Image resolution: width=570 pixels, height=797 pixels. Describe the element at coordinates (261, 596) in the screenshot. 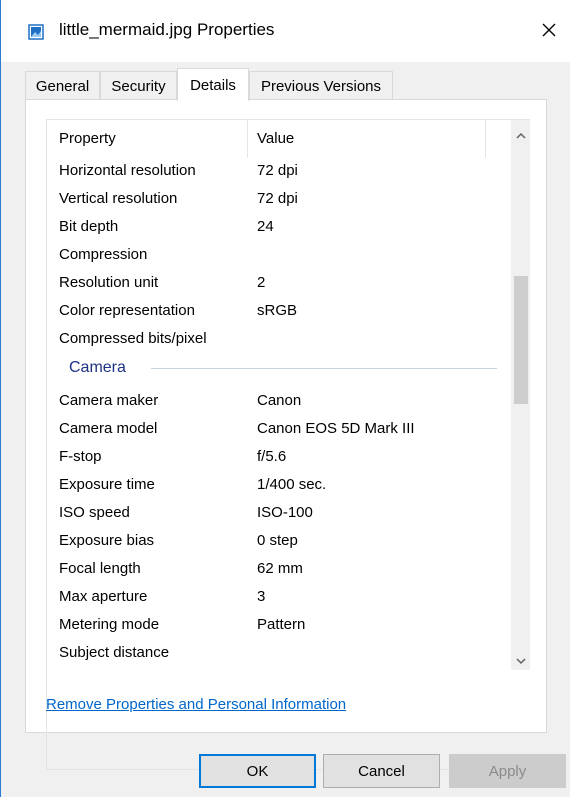

I see `property-value: 3` at that location.